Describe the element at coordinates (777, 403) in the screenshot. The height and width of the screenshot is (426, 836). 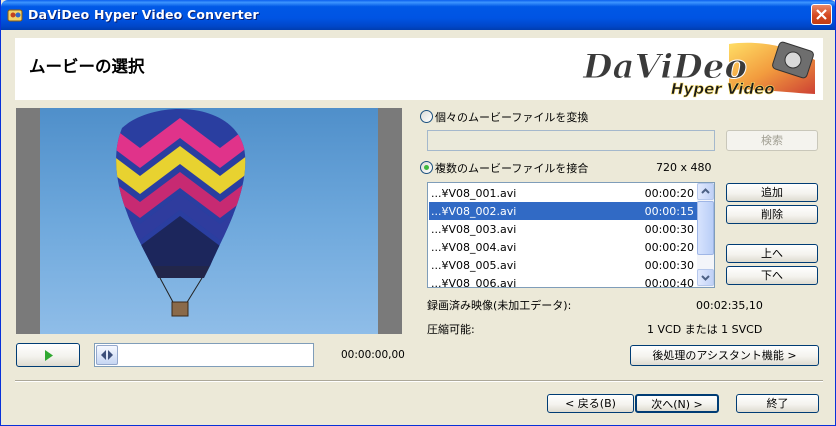
I see `finish-button: 終了` at that location.